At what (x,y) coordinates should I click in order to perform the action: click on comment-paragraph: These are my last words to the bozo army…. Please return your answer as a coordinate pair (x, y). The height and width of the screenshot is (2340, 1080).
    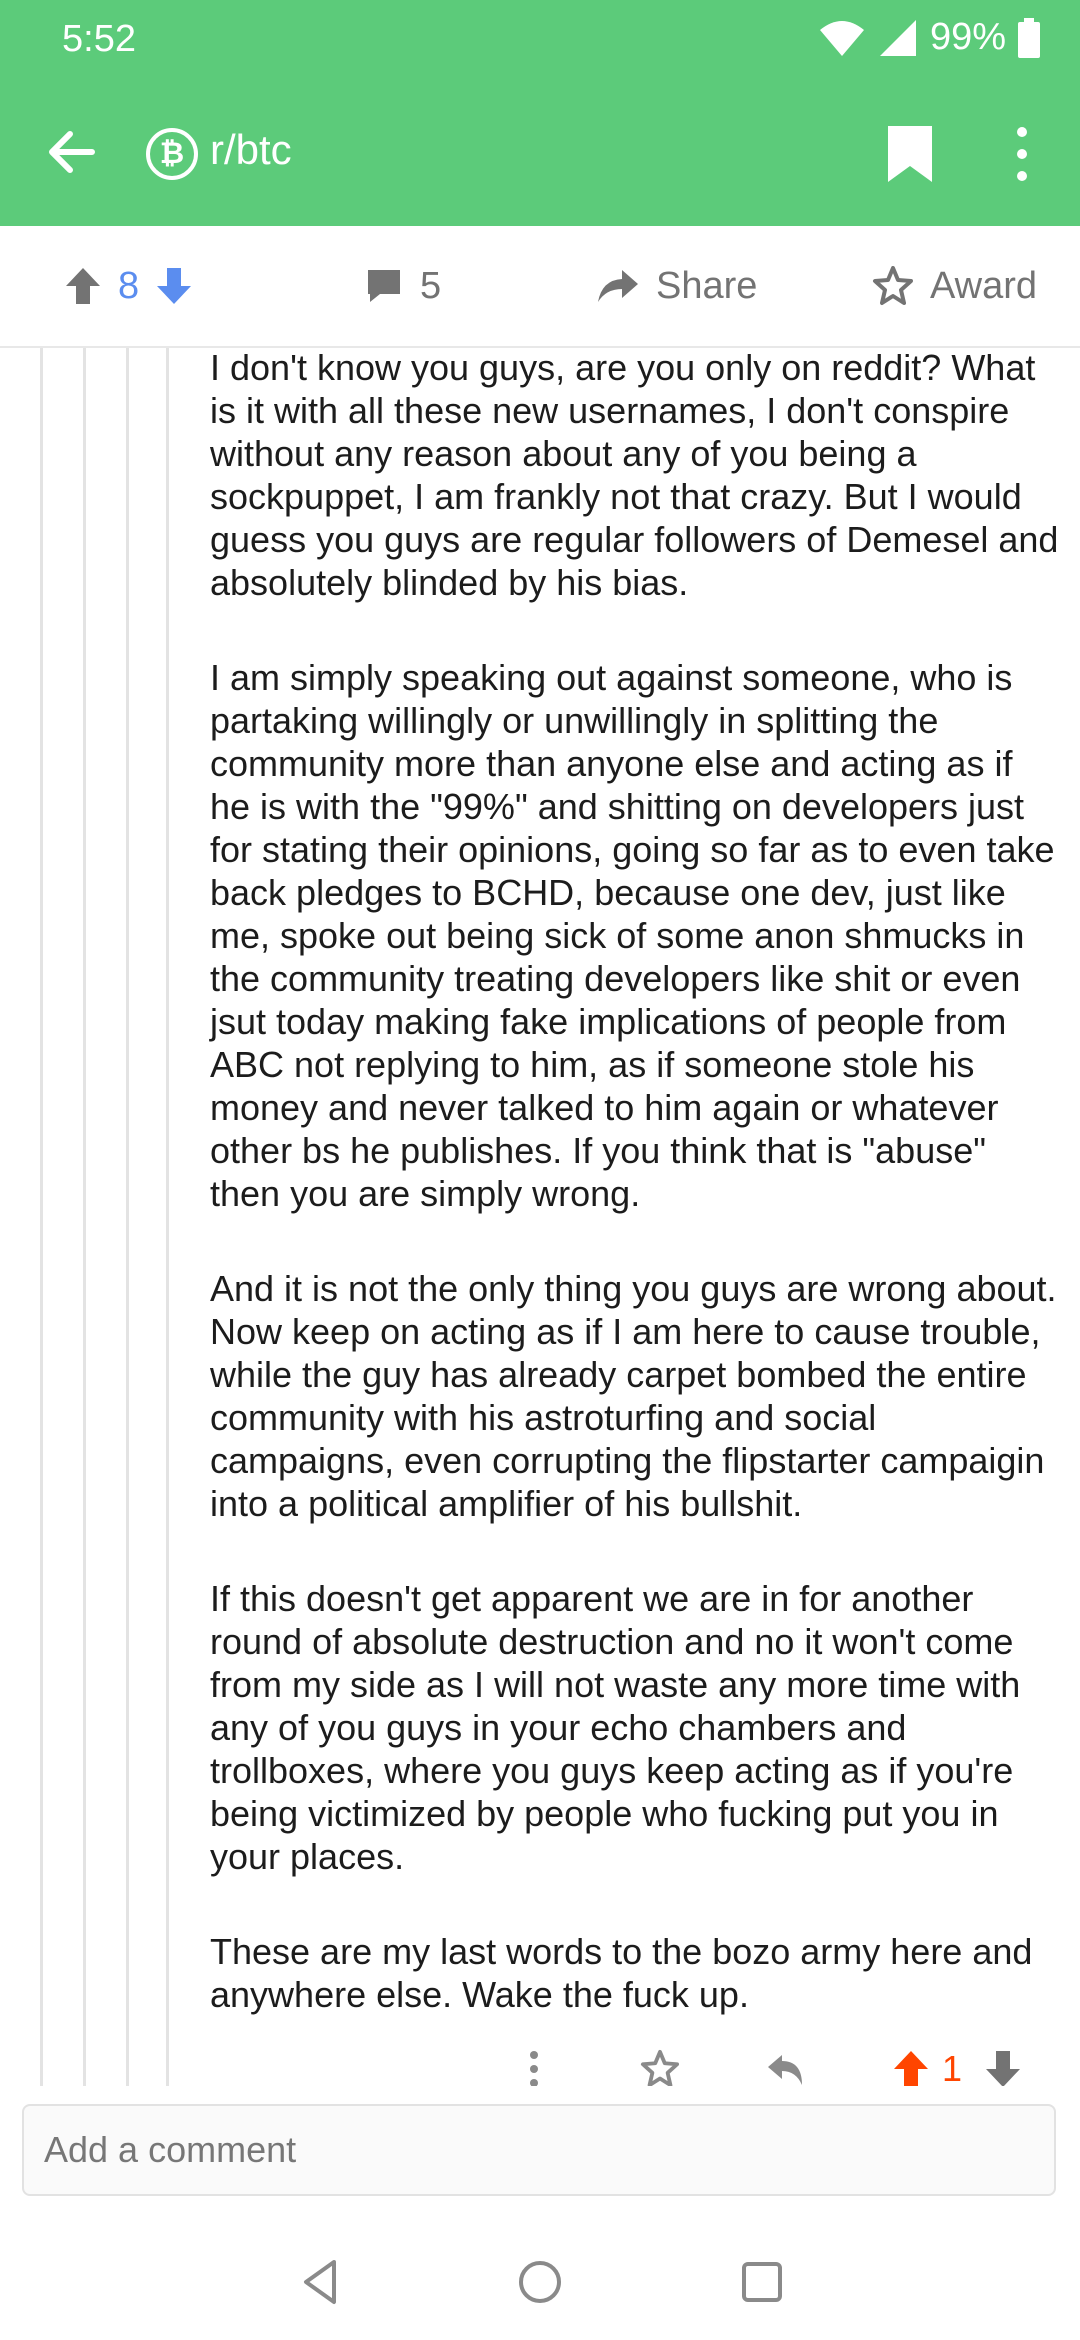
    Looking at the image, I should click on (621, 1973).